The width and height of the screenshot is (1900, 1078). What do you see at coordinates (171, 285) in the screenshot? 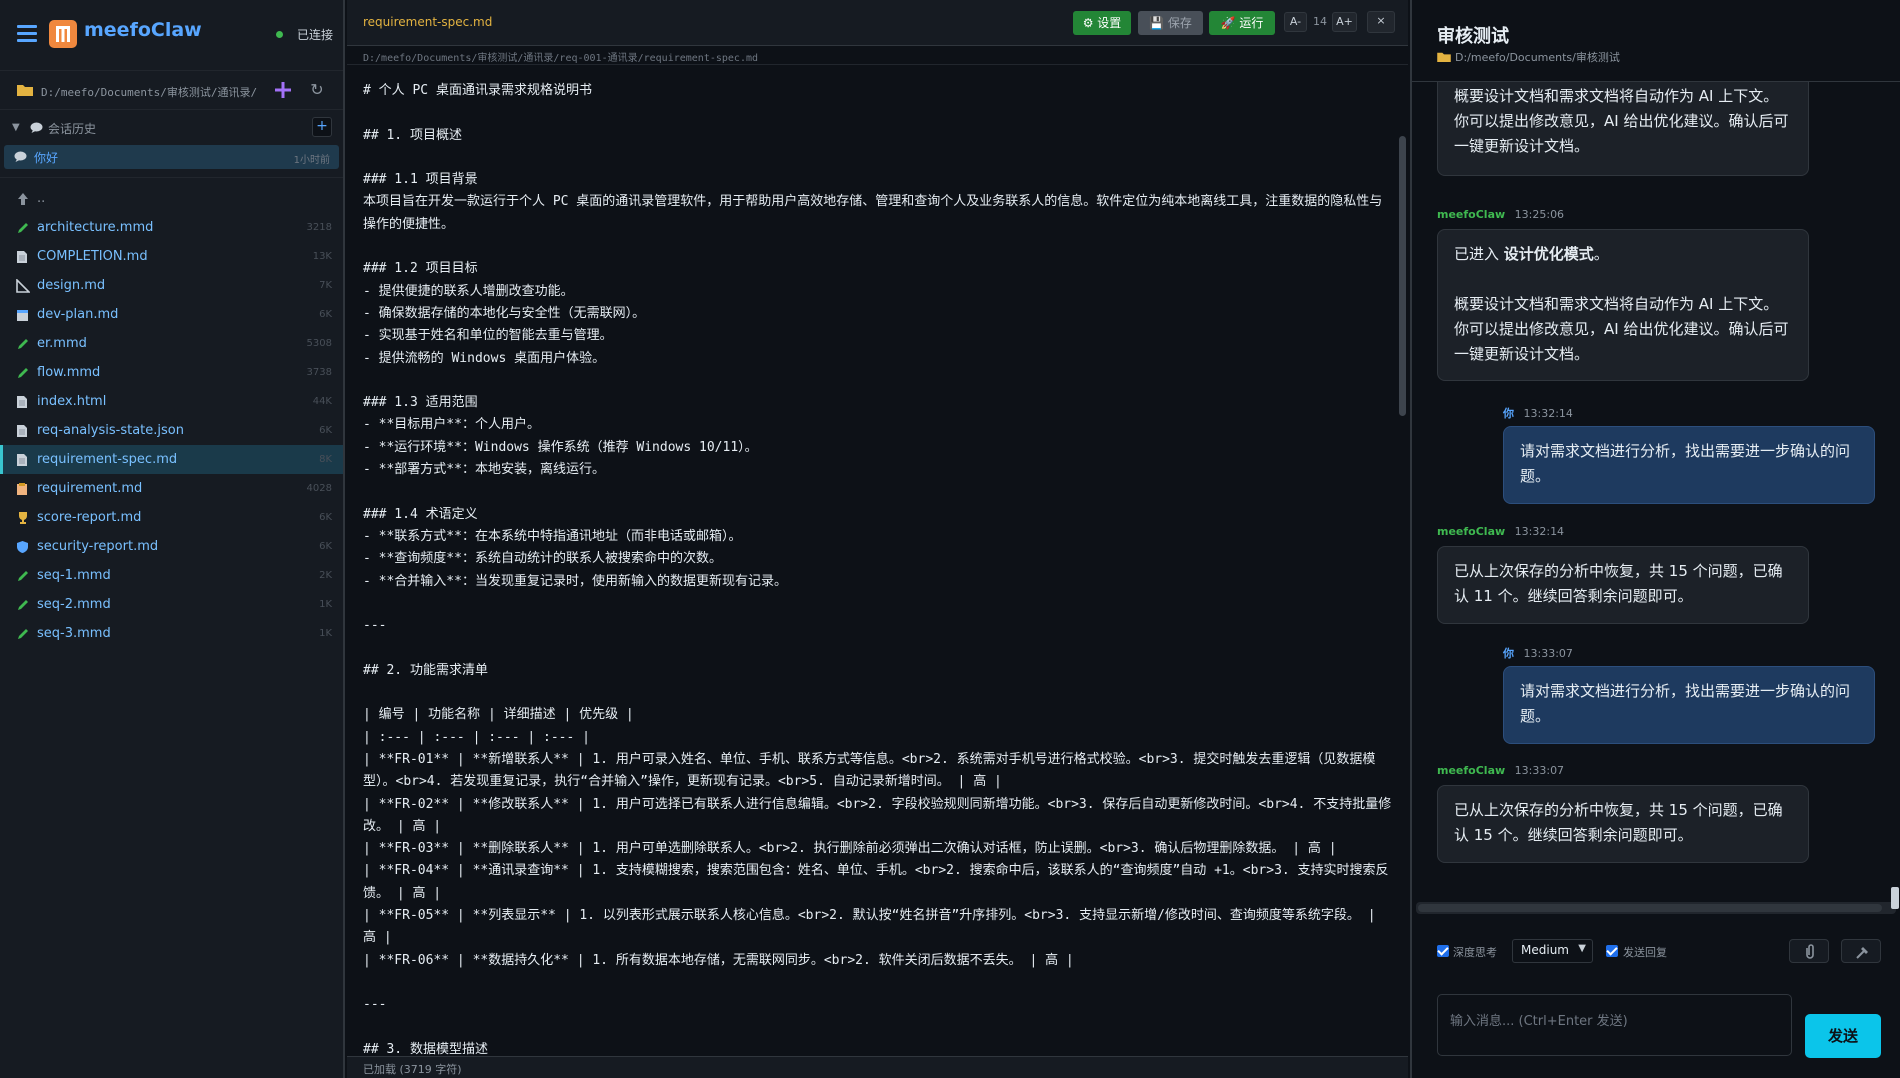
I see `file-item: design.md 7K` at bounding box center [171, 285].